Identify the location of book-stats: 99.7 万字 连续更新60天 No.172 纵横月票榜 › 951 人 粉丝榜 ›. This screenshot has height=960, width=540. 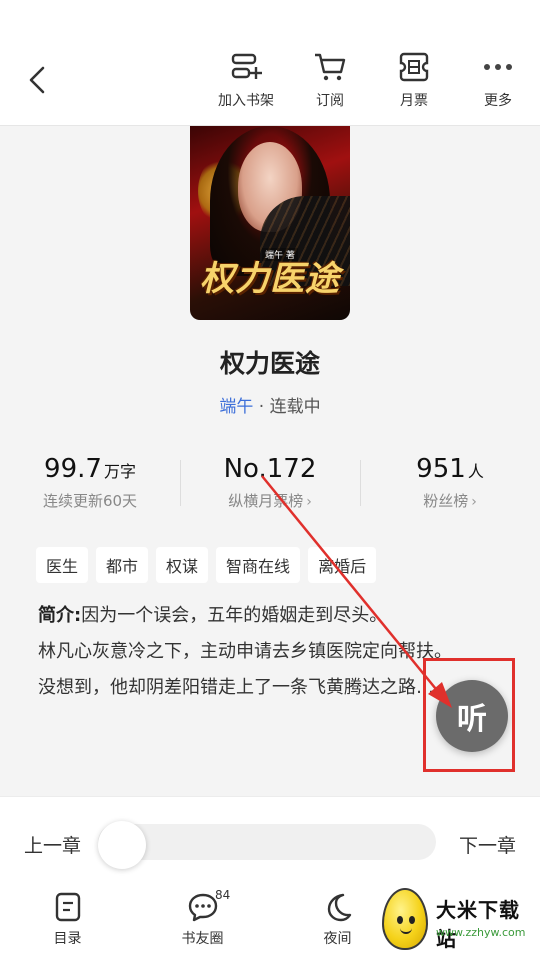
(270, 486).